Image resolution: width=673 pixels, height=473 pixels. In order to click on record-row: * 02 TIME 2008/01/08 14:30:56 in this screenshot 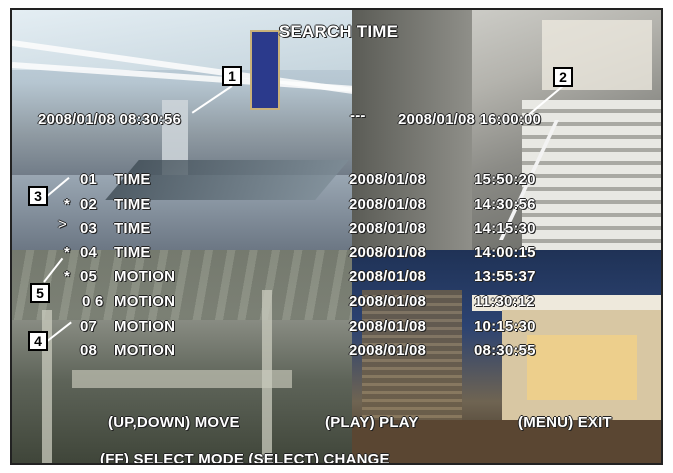, I will do `click(336, 208)`.